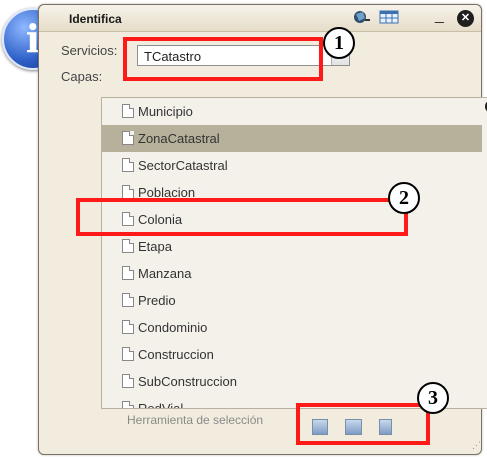 This screenshot has height=457, width=487. Describe the element at coordinates (183, 165) in the screenshot. I see `layer-label: SectorCatastral` at that location.